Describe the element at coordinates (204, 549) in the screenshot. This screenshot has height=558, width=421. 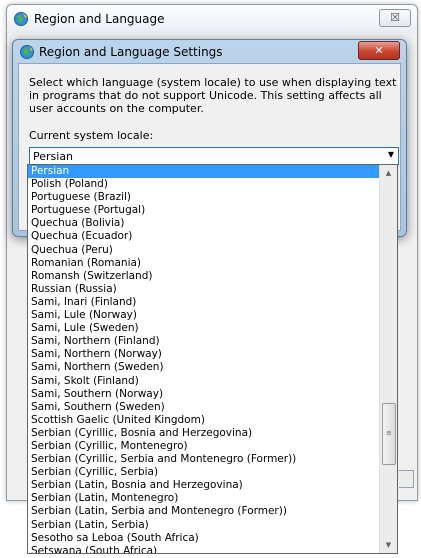
I see `list-item: Setswana (South Africa)` at that location.